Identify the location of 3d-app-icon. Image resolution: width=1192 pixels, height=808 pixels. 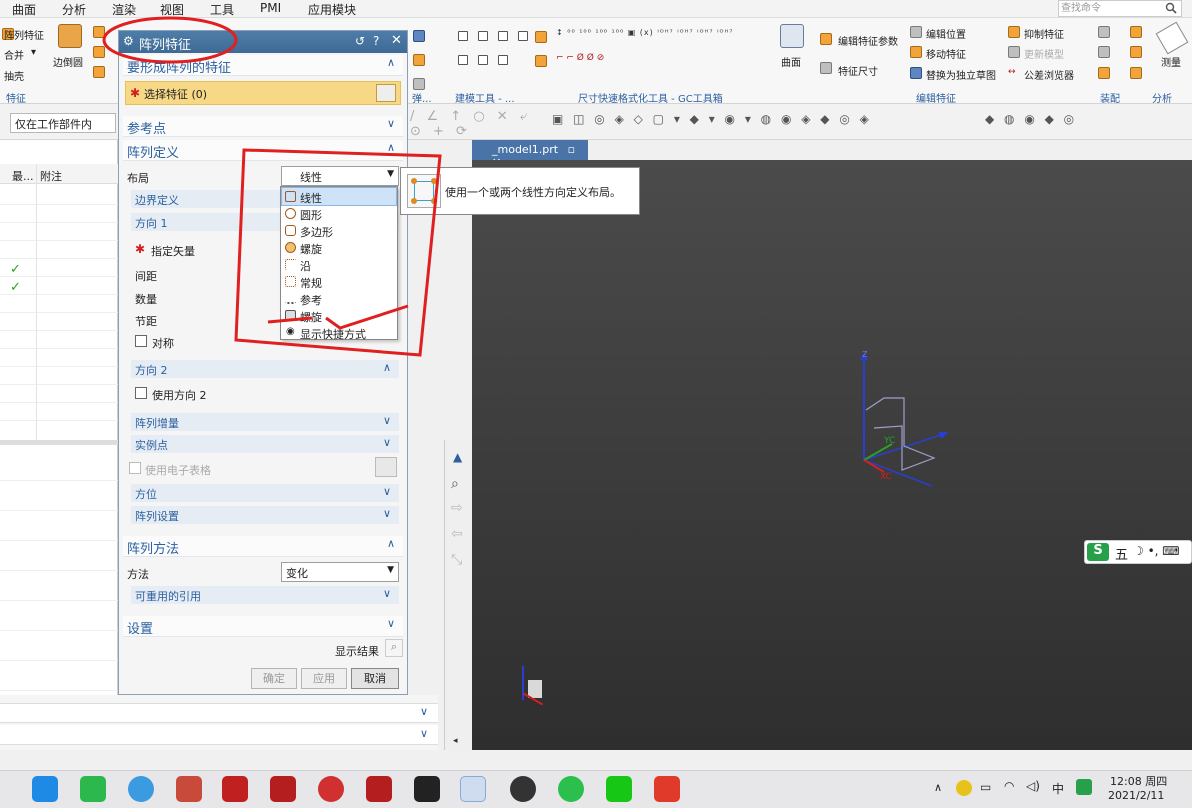
(189, 789).